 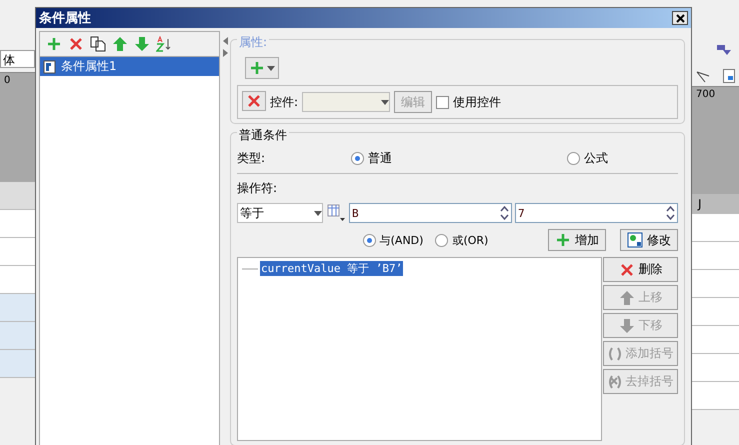 I want to click on condition-list-item: 条件属性1, so click(x=129, y=66).